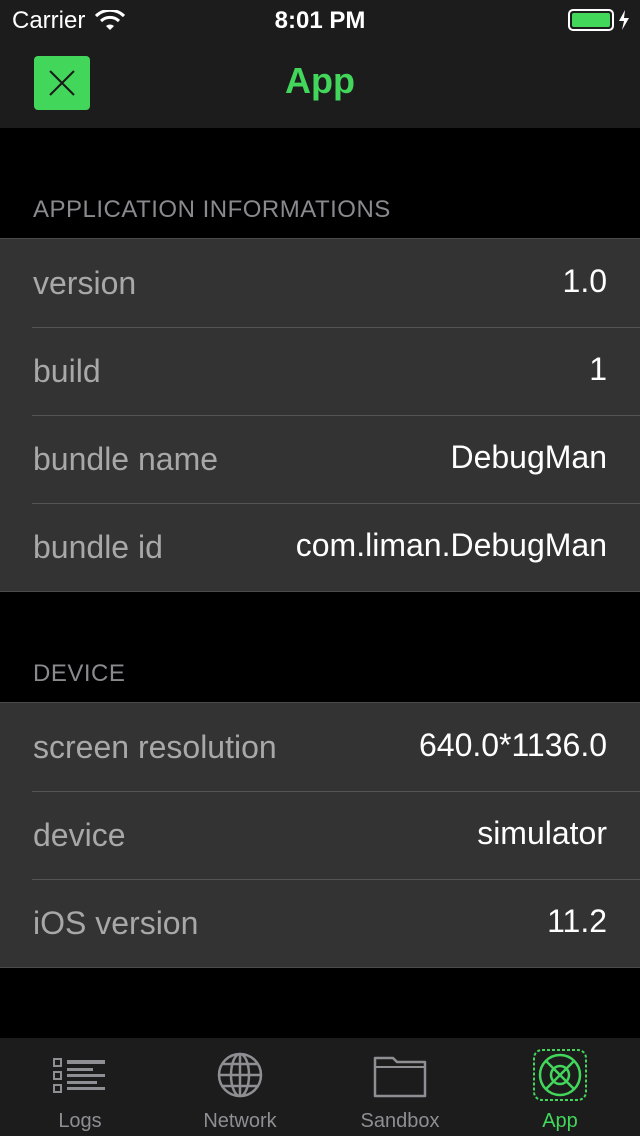 This screenshot has width=640, height=1136. What do you see at coordinates (67, 371) in the screenshot?
I see `row-label: build` at bounding box center [67, 371].